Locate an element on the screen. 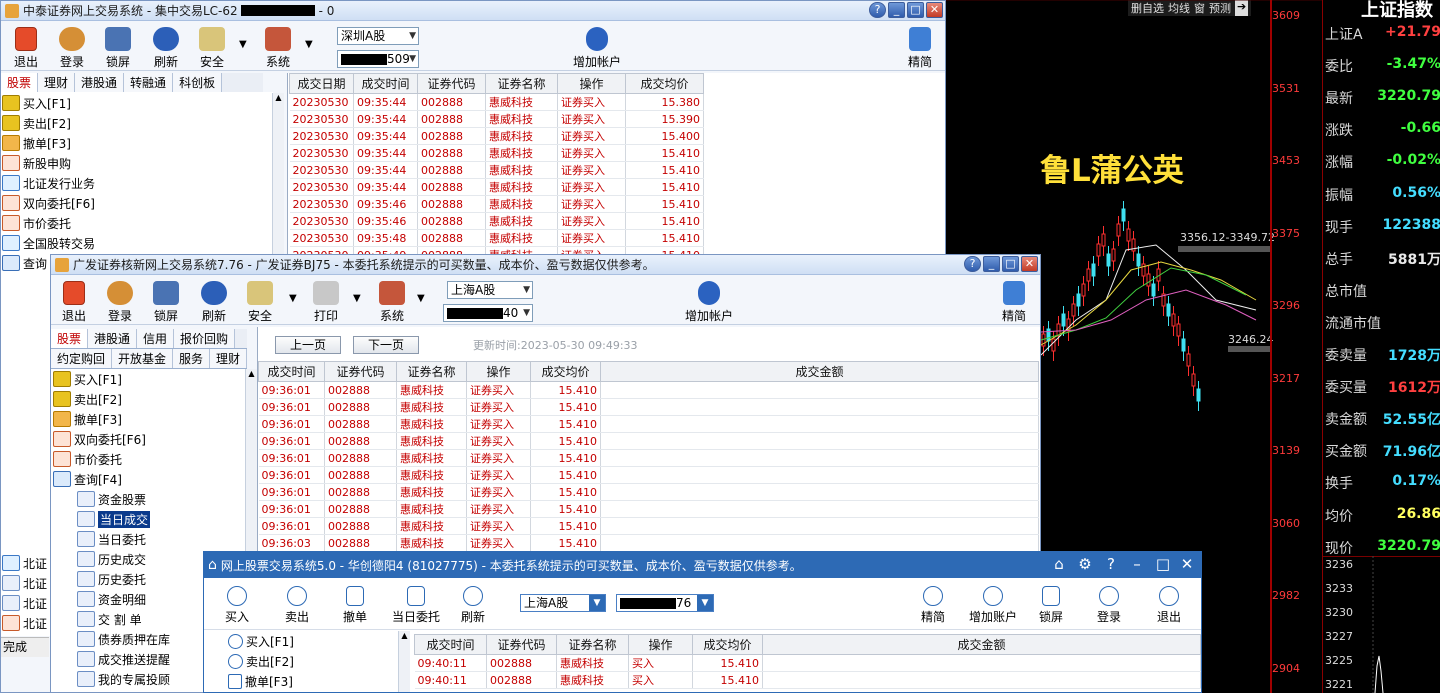 Image resolution: width=1440 pixels, height=693 pixels. minimize-button: – is located at coordinates (1137, 564).